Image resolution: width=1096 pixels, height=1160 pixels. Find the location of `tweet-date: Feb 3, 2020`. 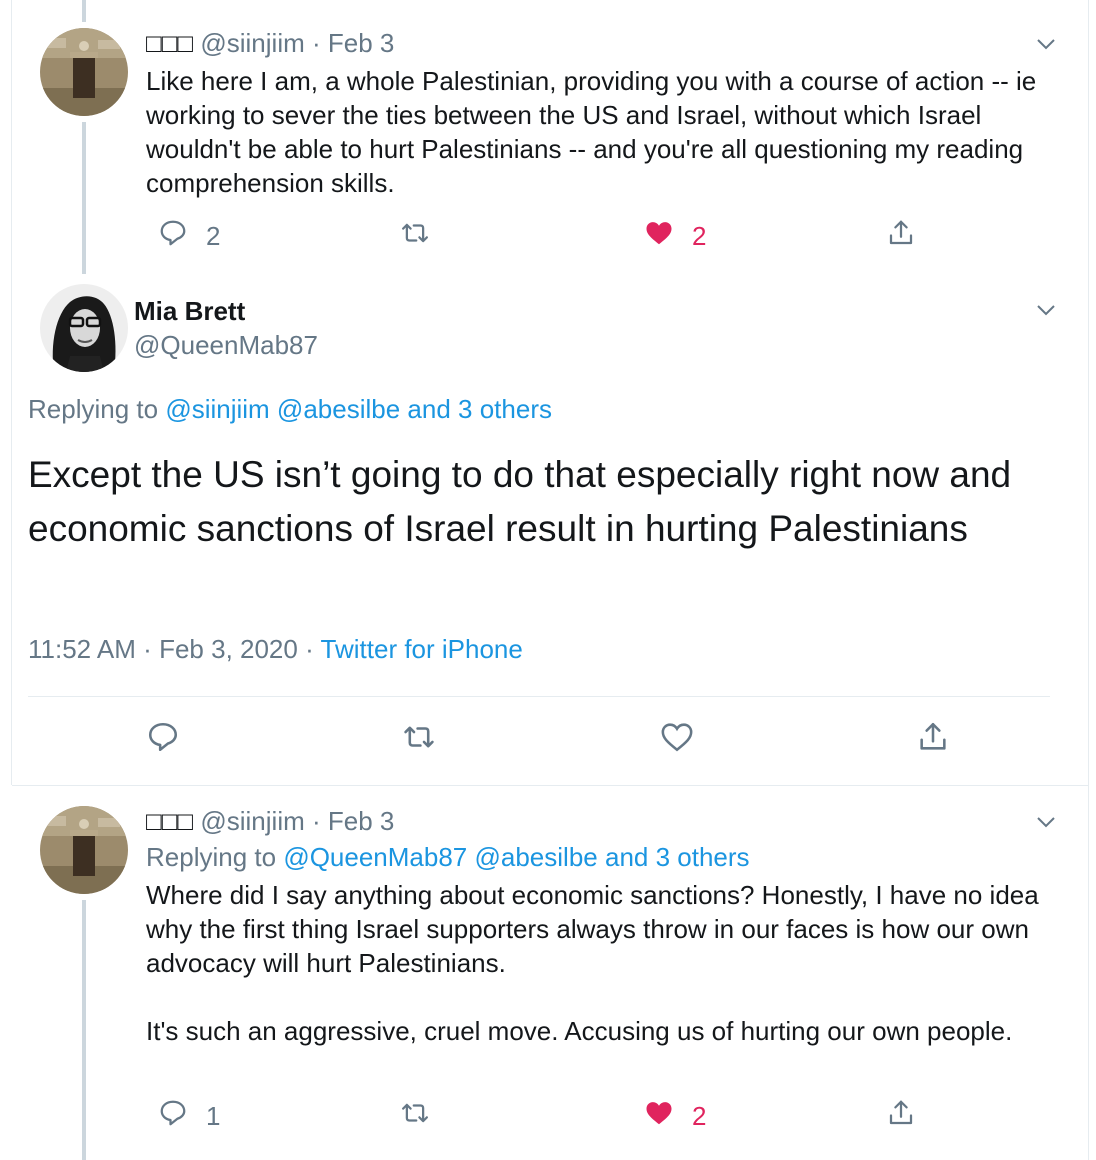

tweet-date: Feb 3, 2020 is located at coordinates (228, 649).